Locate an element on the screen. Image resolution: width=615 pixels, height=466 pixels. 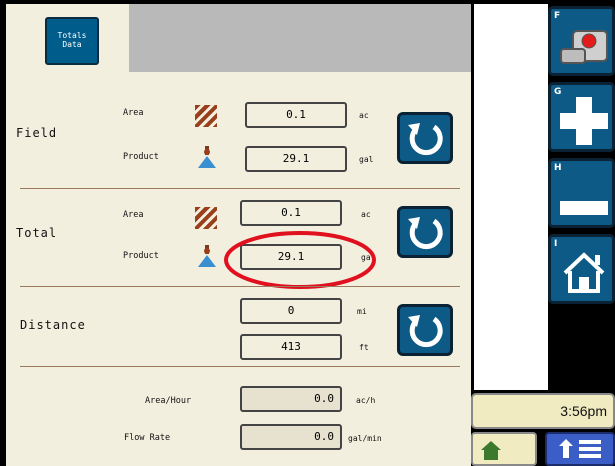
field-area-value: 0.1 is located at coordinates (296, 115).